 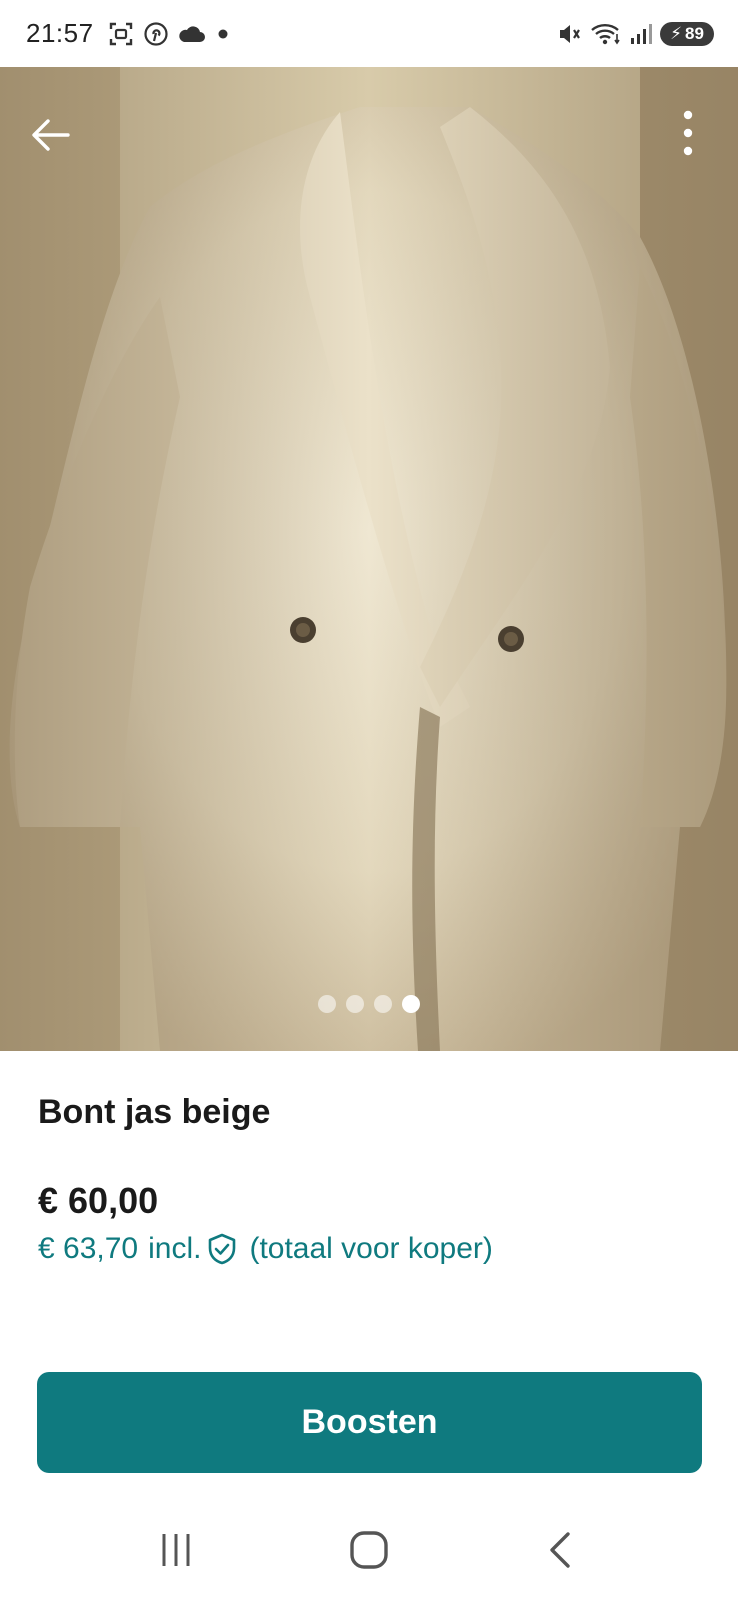 What do you see at coordinates (60, 33) in the screenshot?
I see `status-time: 21:57` at bounding box center [60, 33].